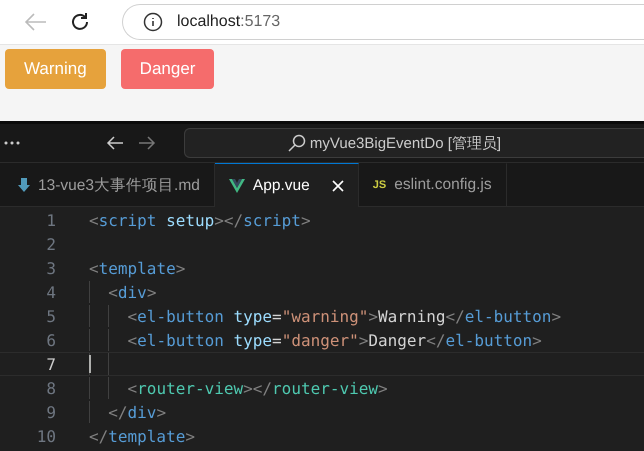 This screenshot has height=451, width=644. I want to click on url-host: localhost, so click(208, 21).